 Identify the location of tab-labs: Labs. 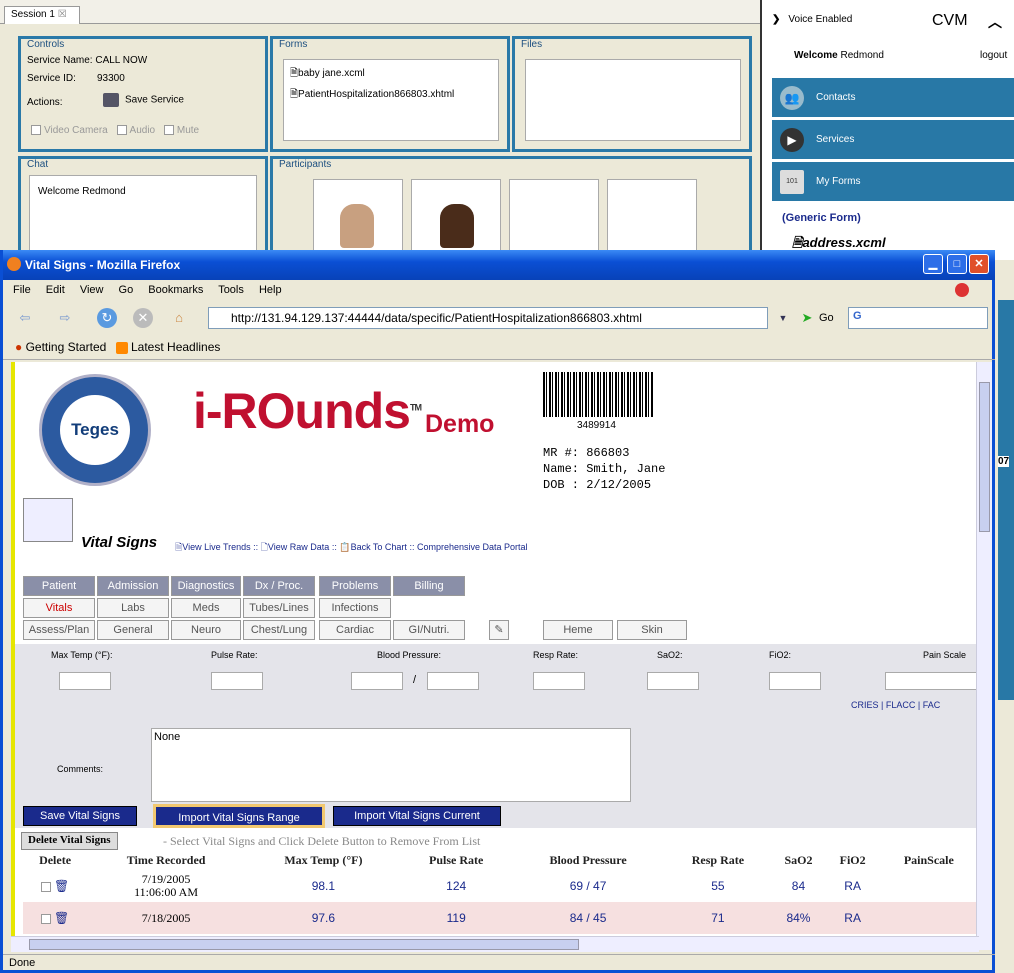
(133, 608).